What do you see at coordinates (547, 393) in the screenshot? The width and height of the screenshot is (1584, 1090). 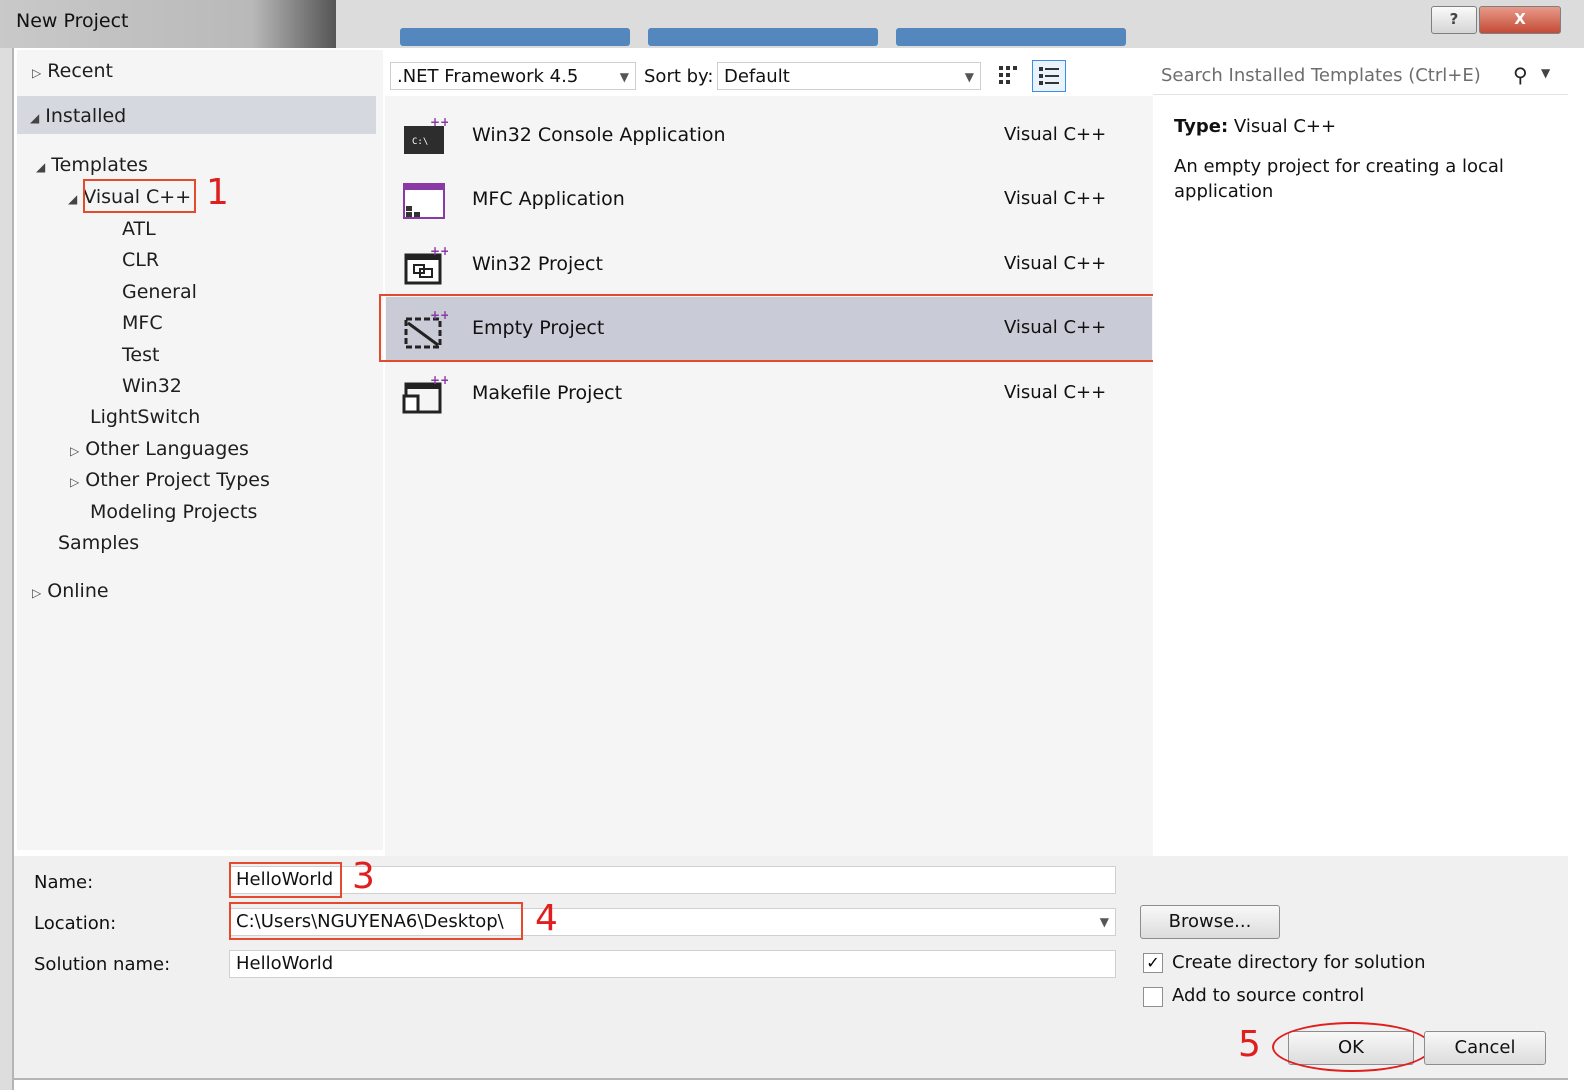 I see `template-name: Makefile Project` at bounding box center [547, 393].